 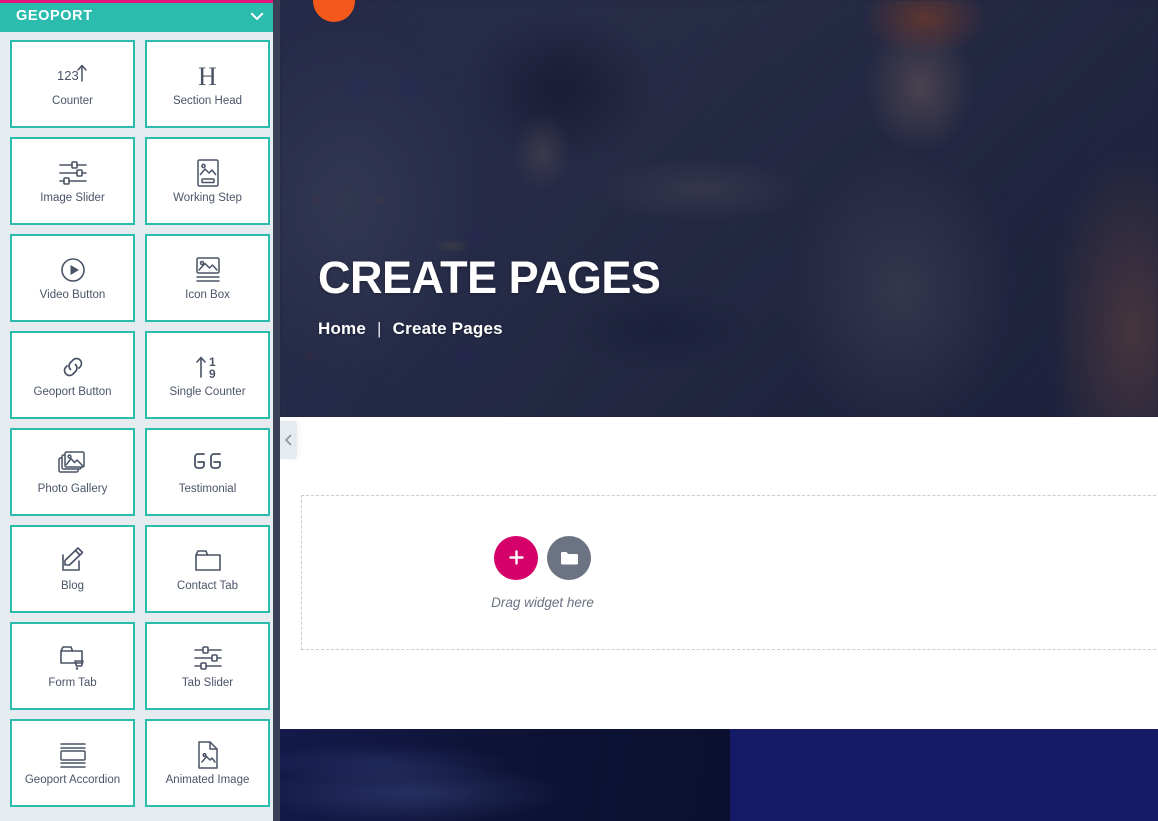 I want to click on dropzone-actions, so click(x=542, y=557).